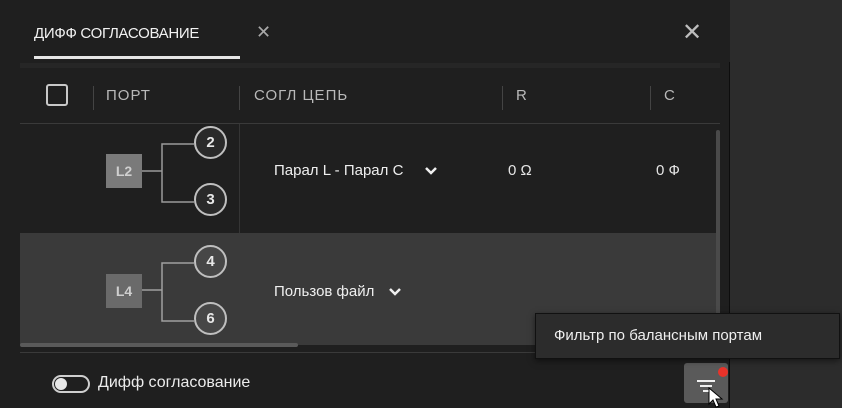 Image resolution: width=842 pixels, height=408 pixels. Describe the element at coordinates (723, 372) in the screenshot. I see `filter-active-indicator` at that location.